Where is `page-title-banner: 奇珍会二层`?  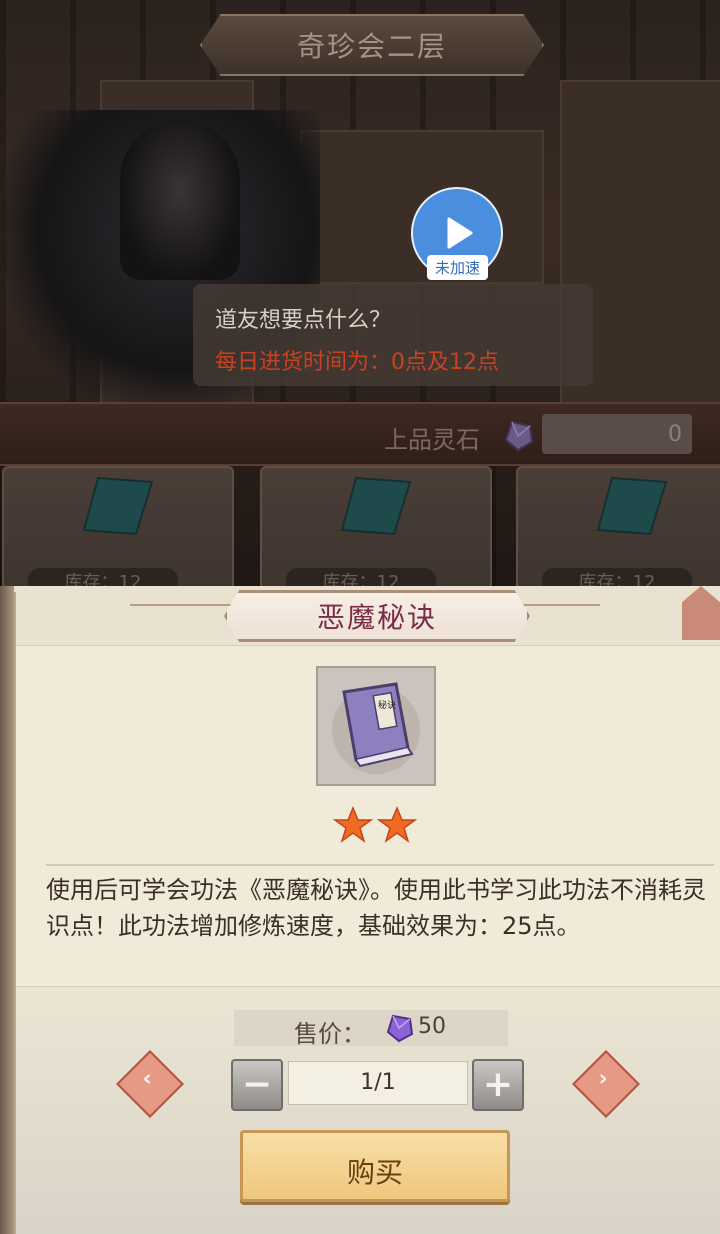 page-title-banner: 奇珍会二层 is located at coordinates (372, 45).